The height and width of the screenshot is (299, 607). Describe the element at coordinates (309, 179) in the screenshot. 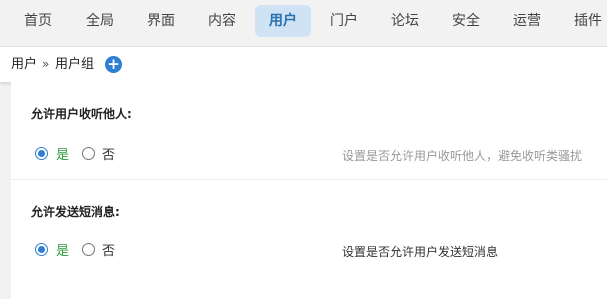

I see `section-divider` at that location.